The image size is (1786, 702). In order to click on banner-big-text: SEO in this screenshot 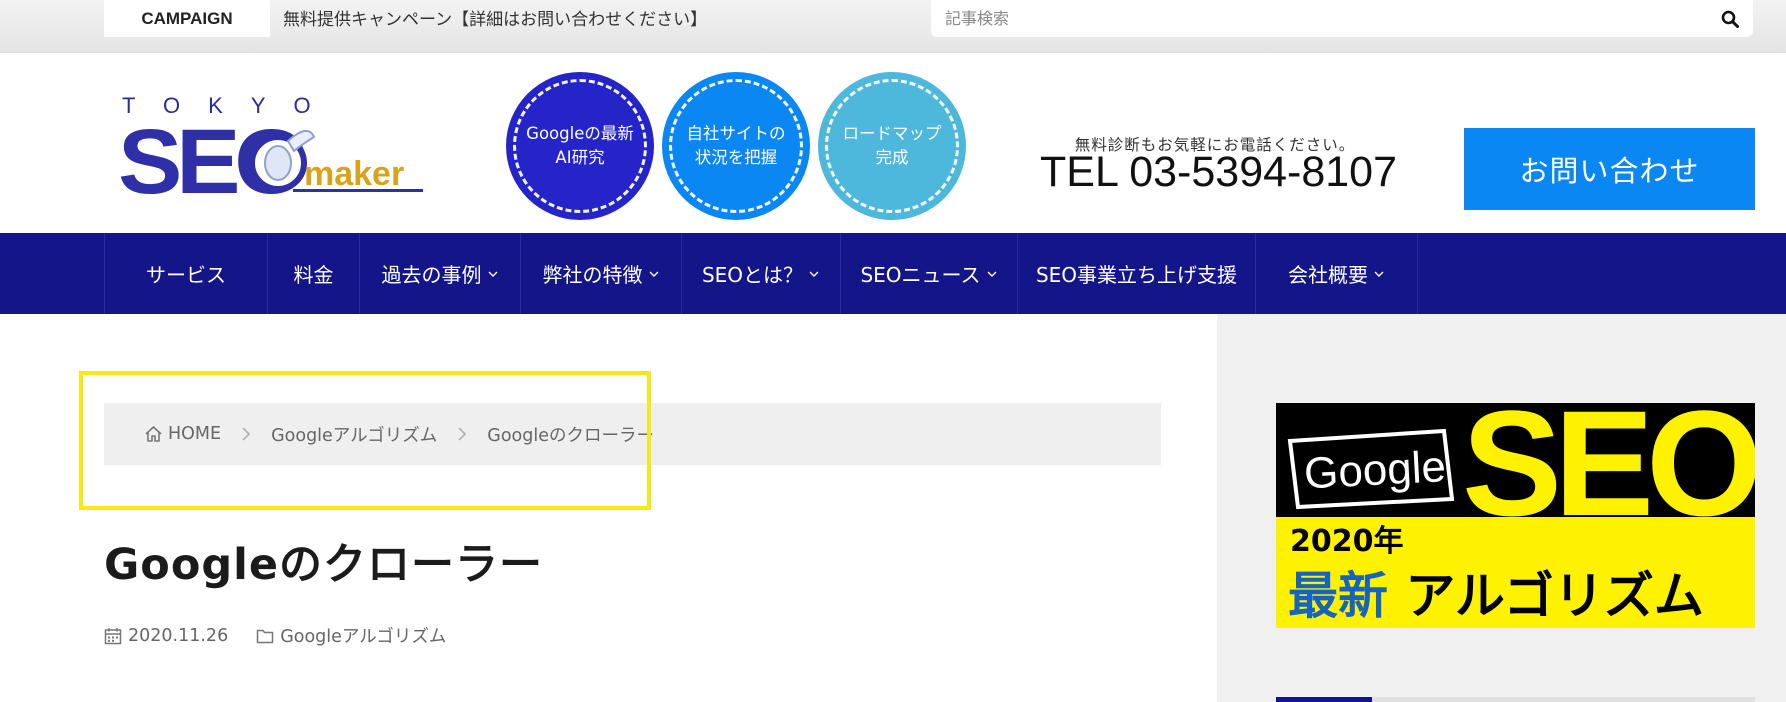, I will do `click(1608, 475)`.